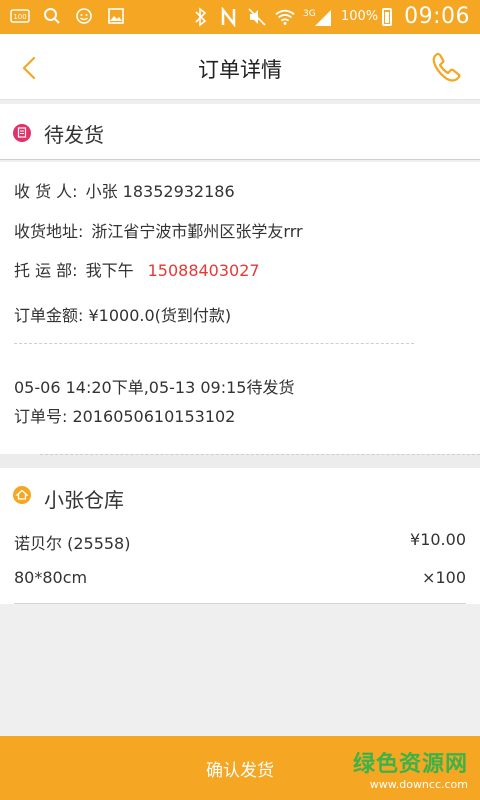 The width and height of the screenshot is (480, 800). What do you see at coordinates (387, 16) in the screenshot?
I see `battery-icon` at bounding box center [387, 16].